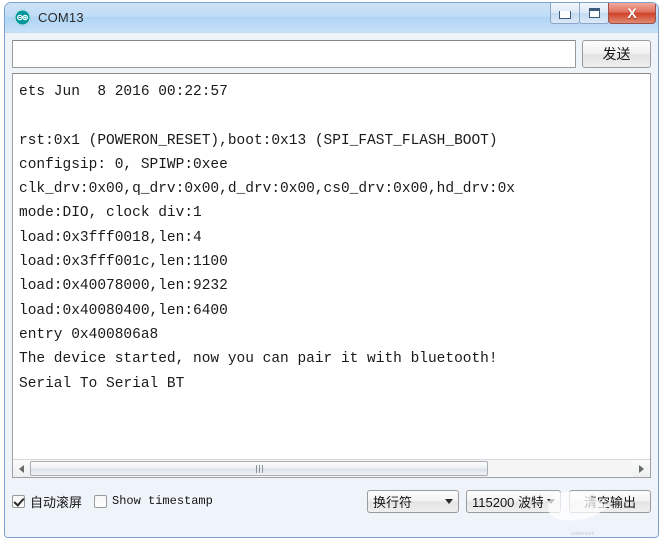 This screenshot has width=667, height=546. I want to click on horizontal-scrollbar, so click(331, 468).